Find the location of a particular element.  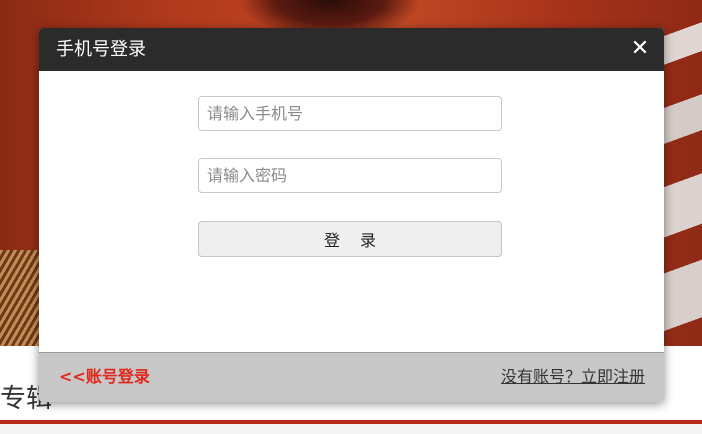

dialog-title: 手机号登录 is located at coordinates (101, 49).